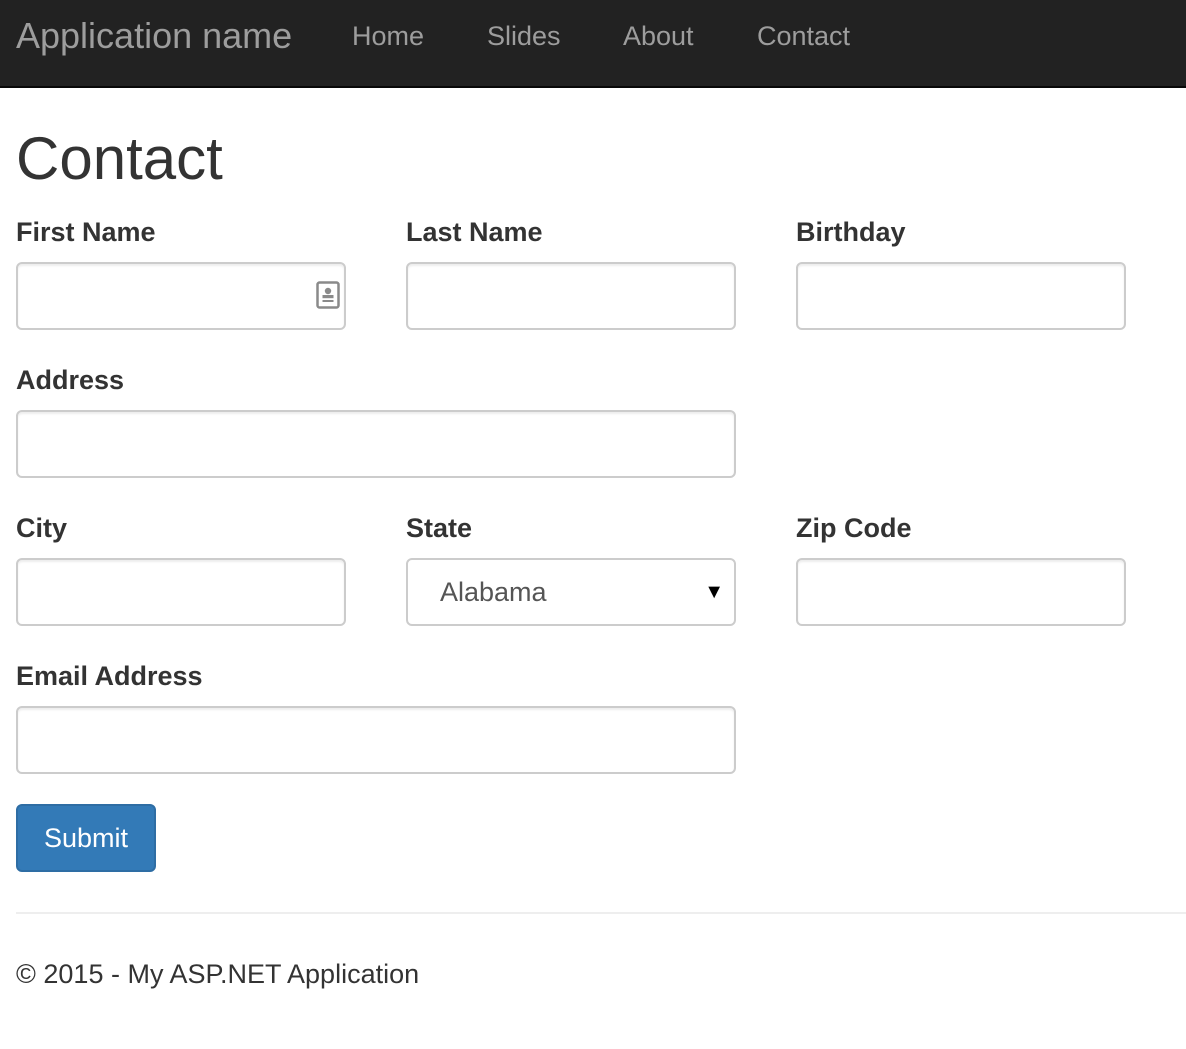  Describe the element at coordinates (658, 36) in the screenshot. I see `nav-about: About` at that location.